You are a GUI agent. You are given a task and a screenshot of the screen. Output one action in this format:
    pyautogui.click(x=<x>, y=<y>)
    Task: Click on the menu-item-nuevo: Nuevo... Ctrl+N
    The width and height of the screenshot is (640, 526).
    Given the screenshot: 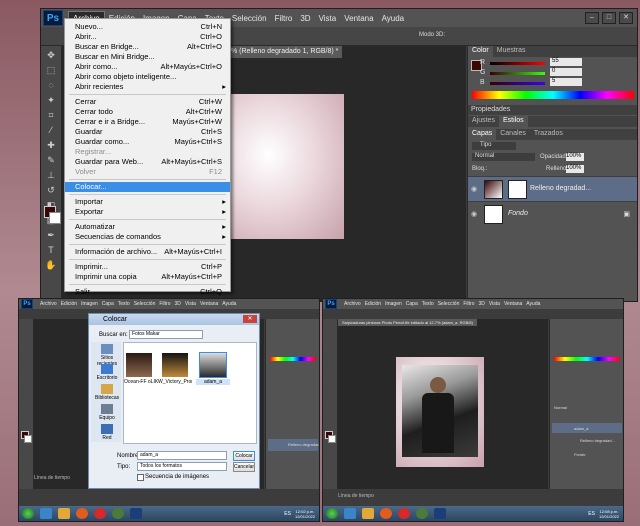 What is the action you would take?
    pyautogui.click(x=147, y=27)
    